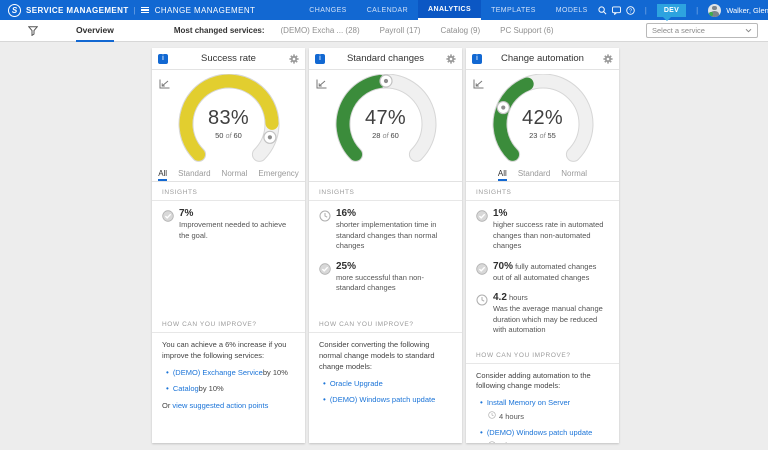  What do you see at coordinates (400, 30) in the screenshot?
I see `service-chip-payroll-17: Payroll (17)` at bounding box center [400, 30].